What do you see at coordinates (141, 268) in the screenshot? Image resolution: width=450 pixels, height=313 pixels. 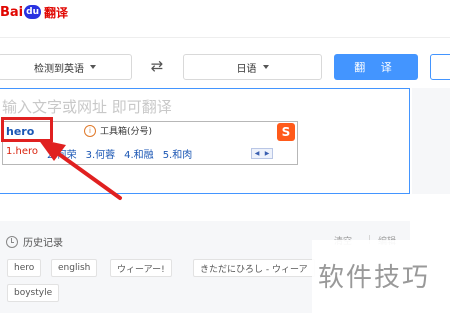 I see `history-chip: ウィーアー!` at bounding box center [141, 268].